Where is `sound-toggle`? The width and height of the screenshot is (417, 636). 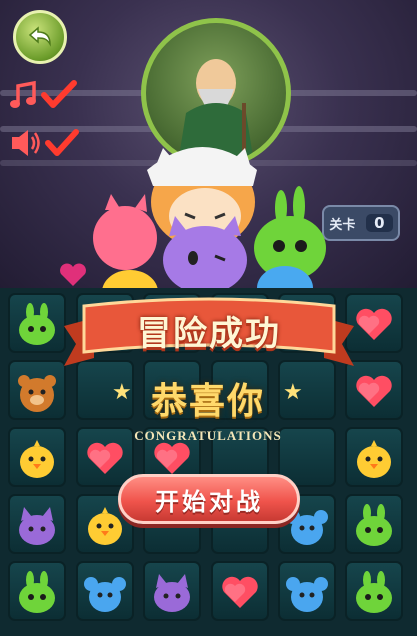
sound-toggle is located at coordinates (44, 143).